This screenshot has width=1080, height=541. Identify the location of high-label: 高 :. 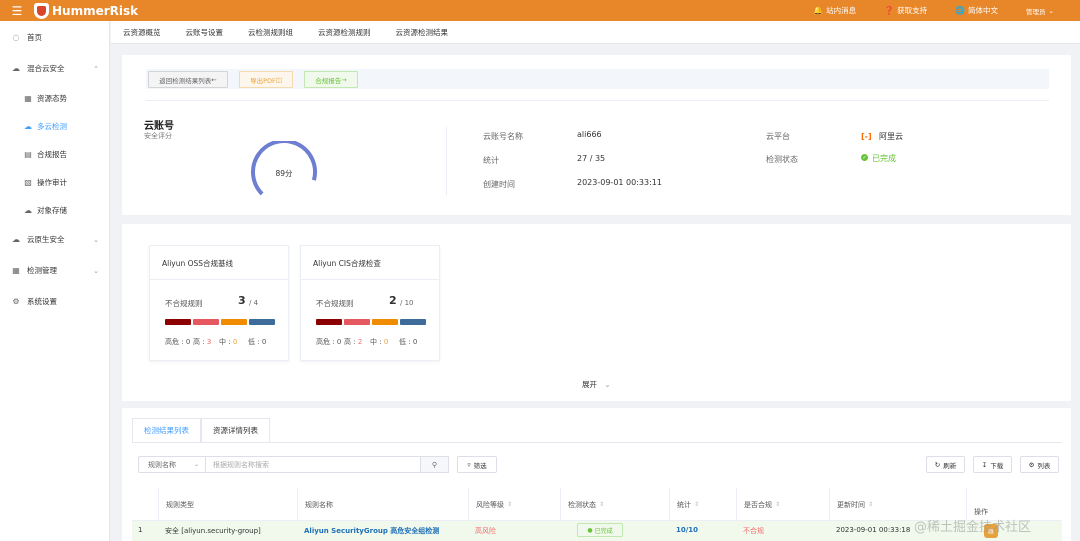
(200, 342).